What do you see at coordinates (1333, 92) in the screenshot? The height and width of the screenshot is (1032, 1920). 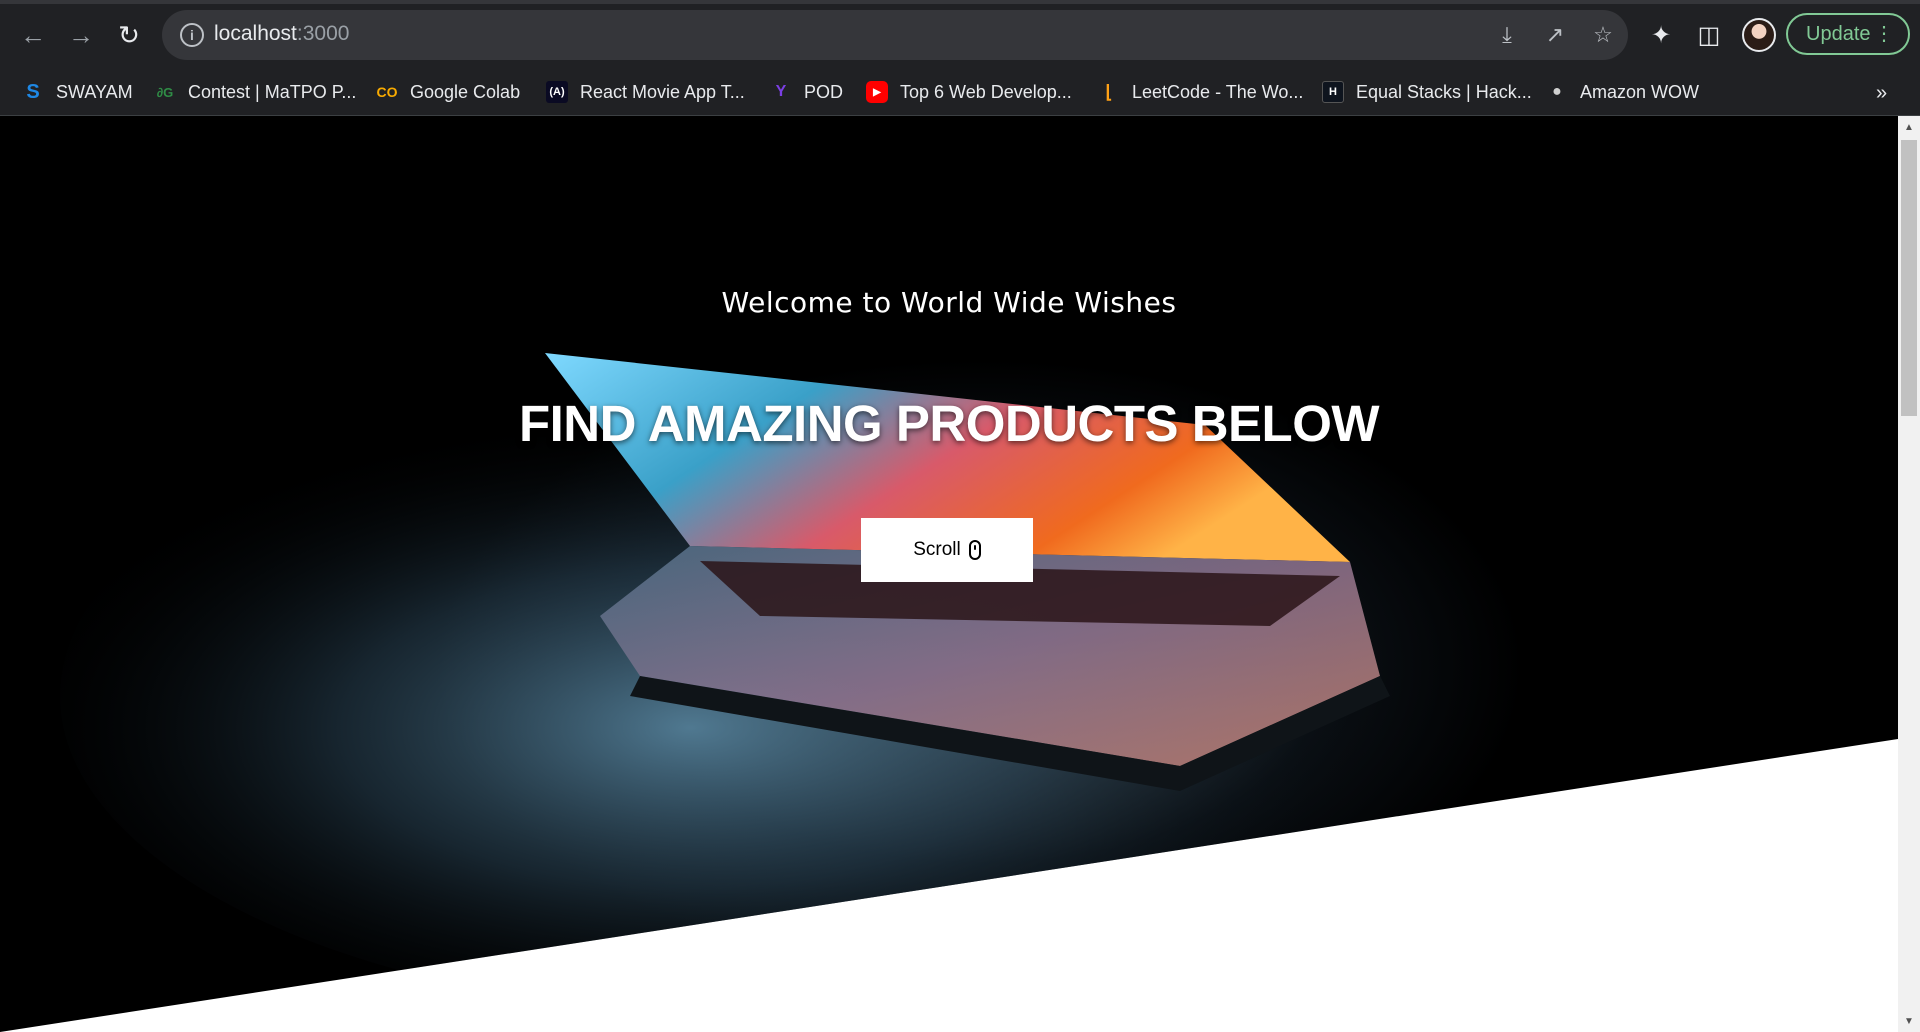 I see `hackerrank-icon: H` at bounding box center [1333, 92].